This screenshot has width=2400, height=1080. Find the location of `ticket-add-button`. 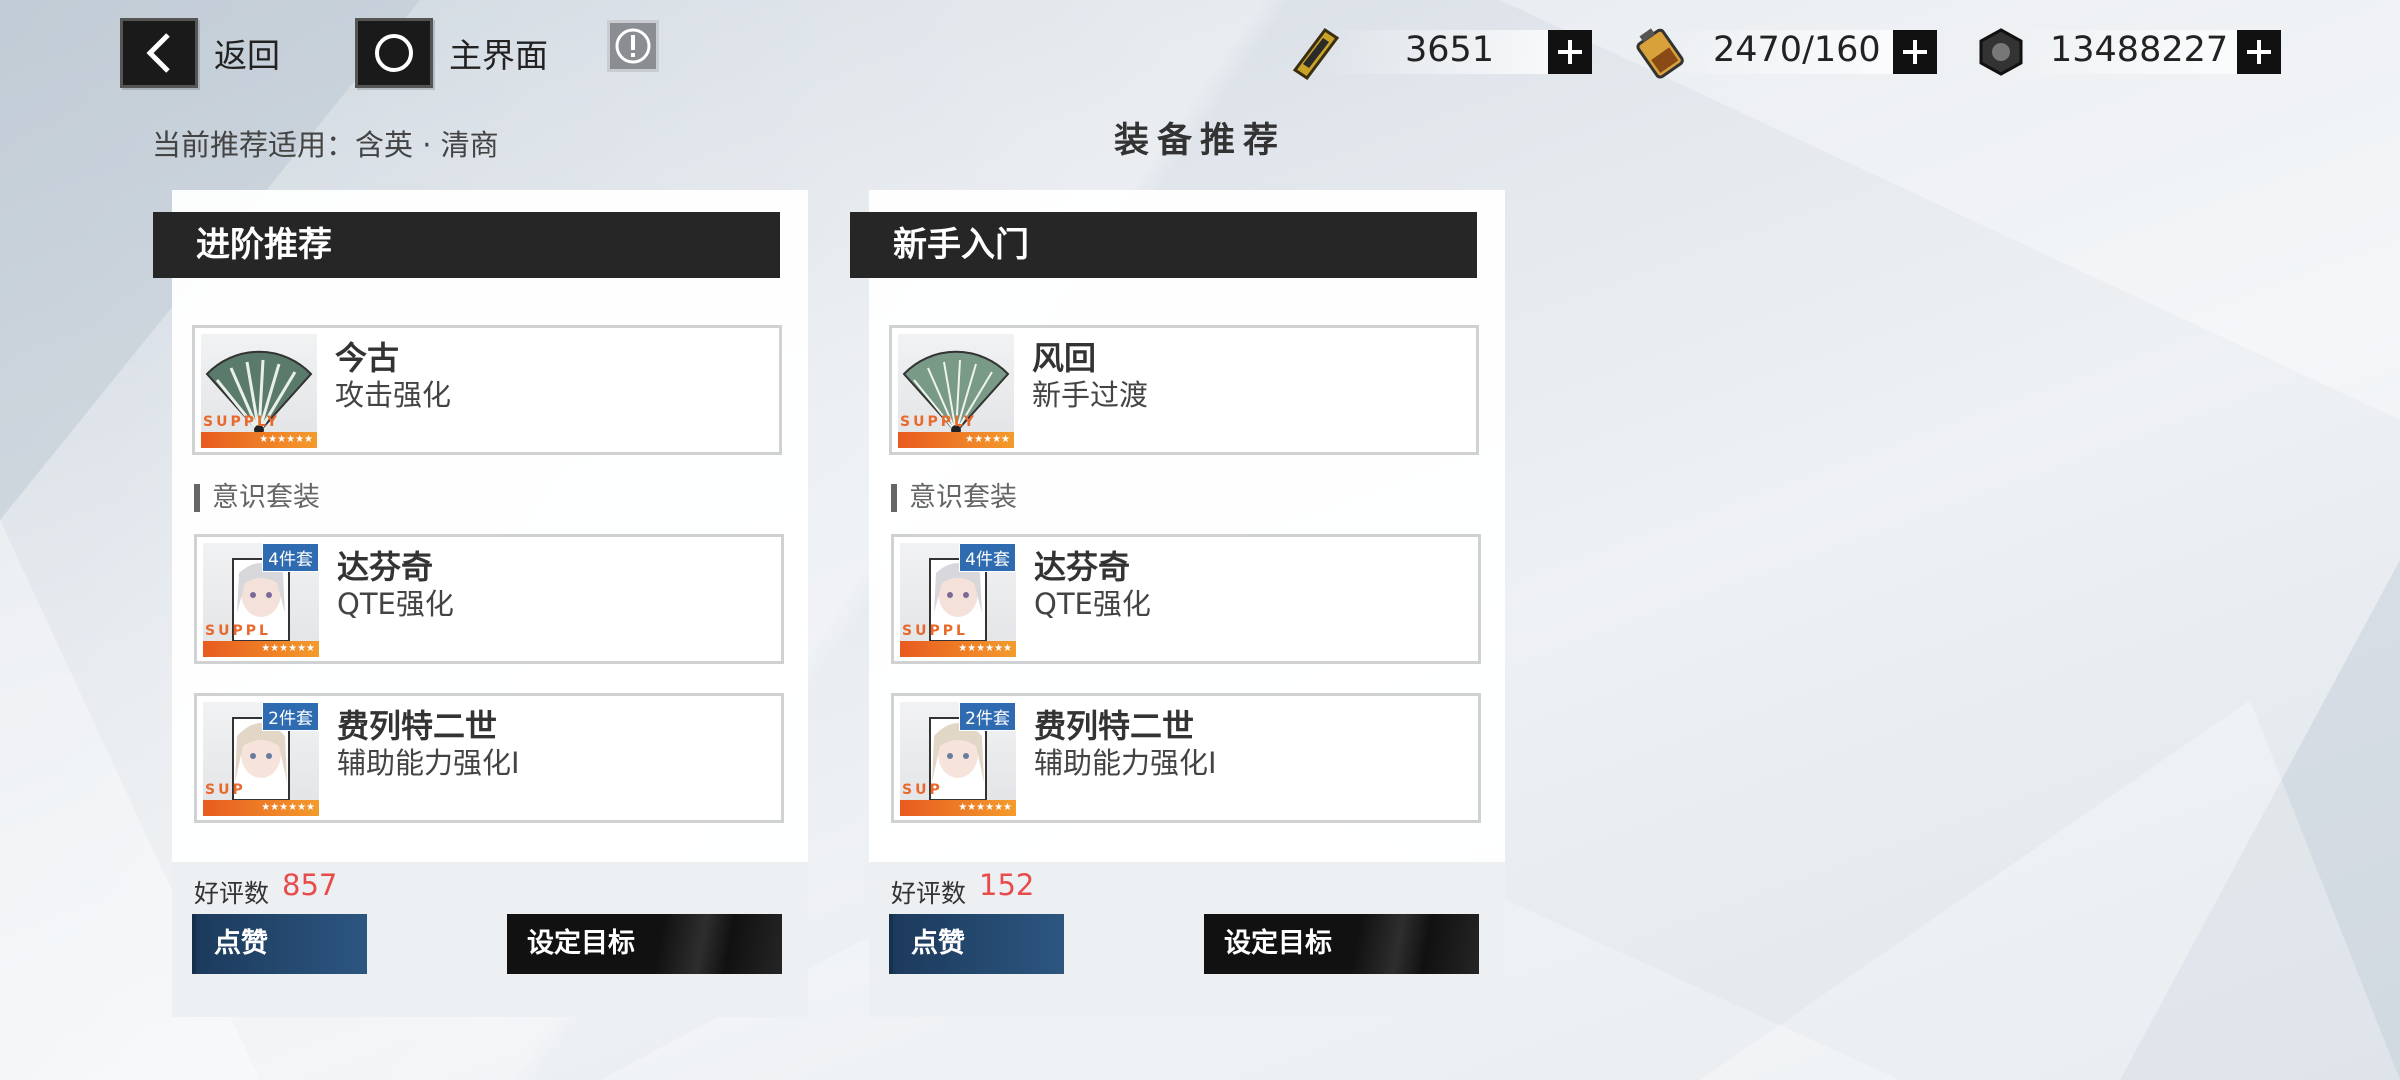

ticket-add-button is located at coordinates (1570, 52).